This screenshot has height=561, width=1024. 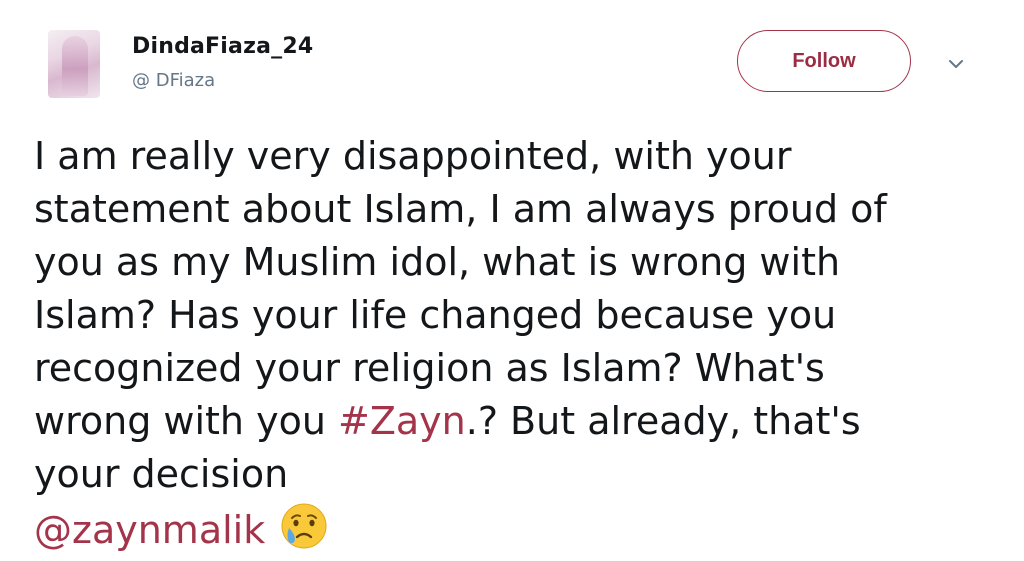 I want to click on tweet-text-segment: wrong with you, so click(x=186, y=421).